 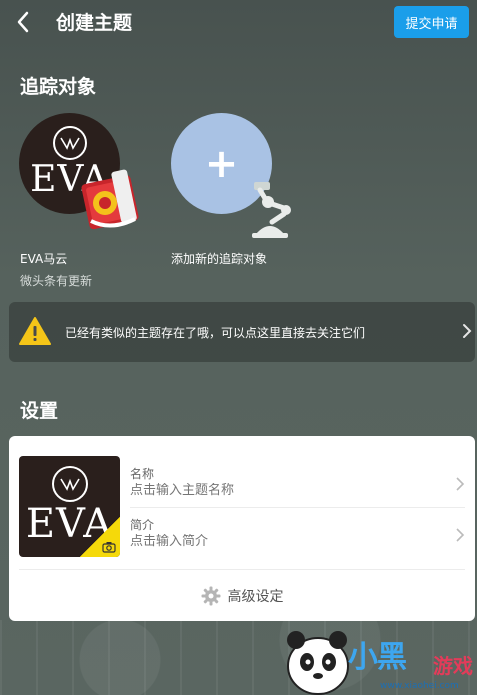 I want to click on similar-topic-notice: 已经有类似的主题存在了哦，可以点这里直接去关注它们, so click(x=242, y=332).